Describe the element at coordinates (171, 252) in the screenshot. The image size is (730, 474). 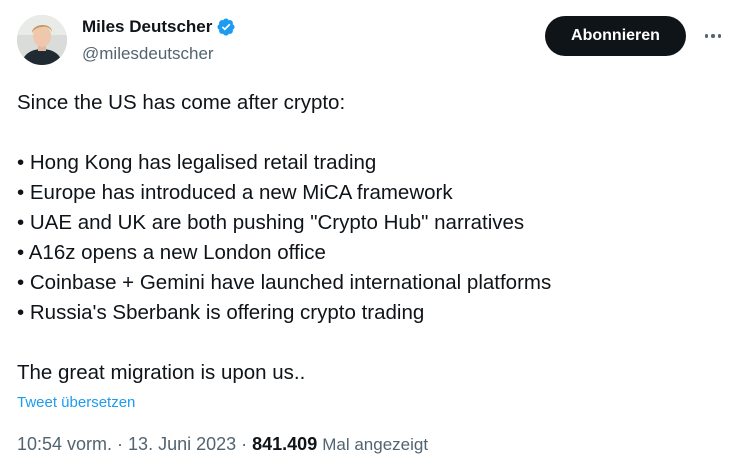
I see `bullet-item: • A16z opens a new London office` at that location.